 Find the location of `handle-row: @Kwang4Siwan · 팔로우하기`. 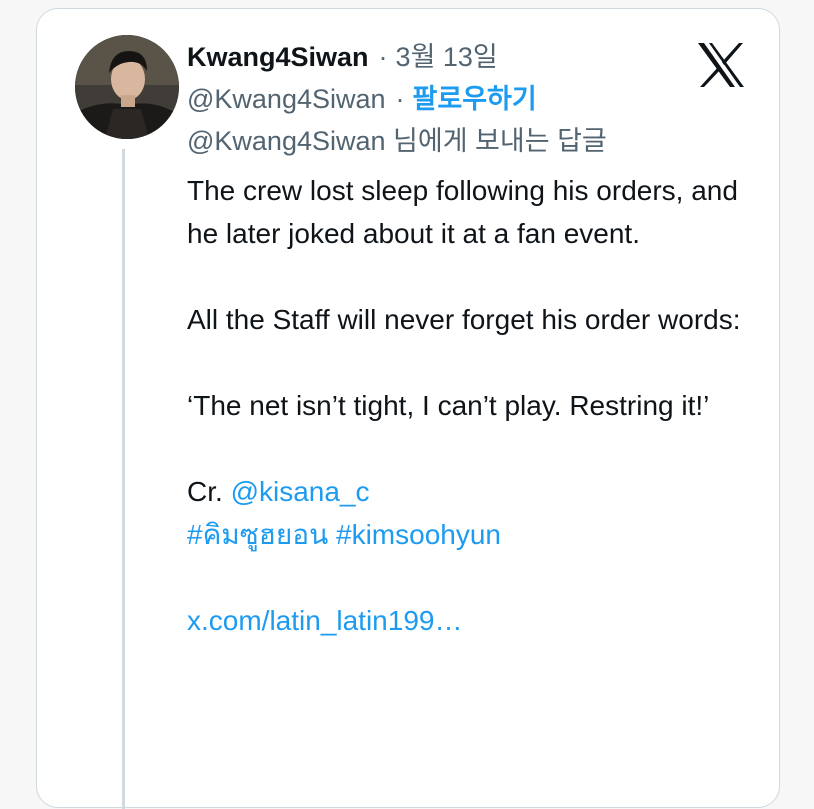

handle-row: @Kwang4Siwan · 팔로우하기 is located at coordinates (467, 98).